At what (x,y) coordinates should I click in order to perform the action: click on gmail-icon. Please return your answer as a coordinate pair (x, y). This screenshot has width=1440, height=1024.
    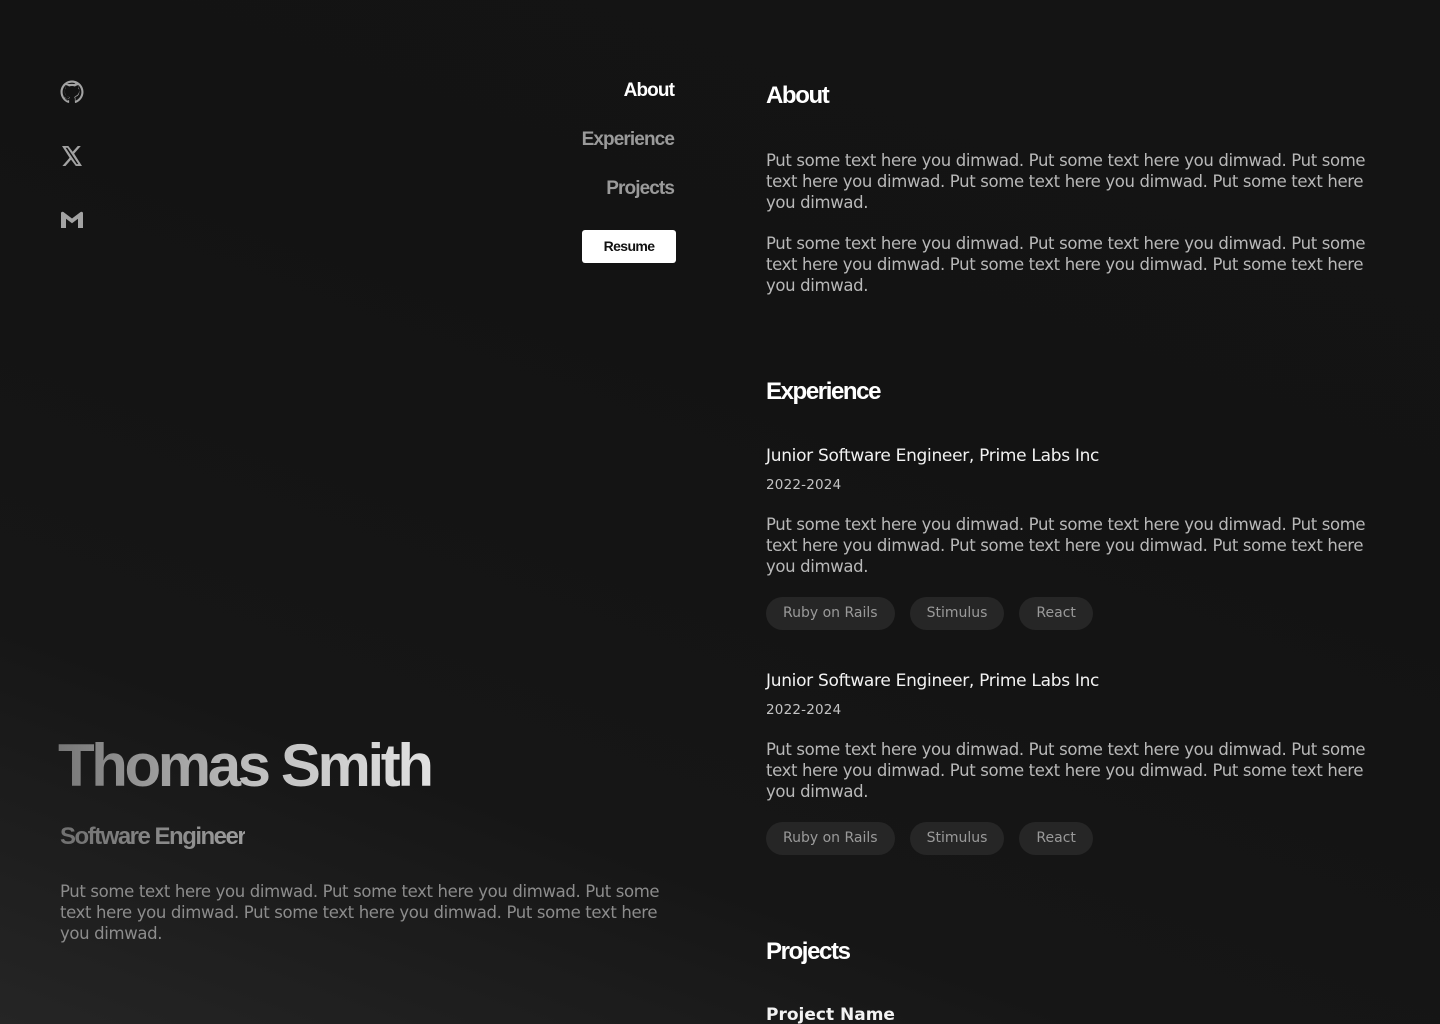
    Looking at the image, I should click on (72, 220).